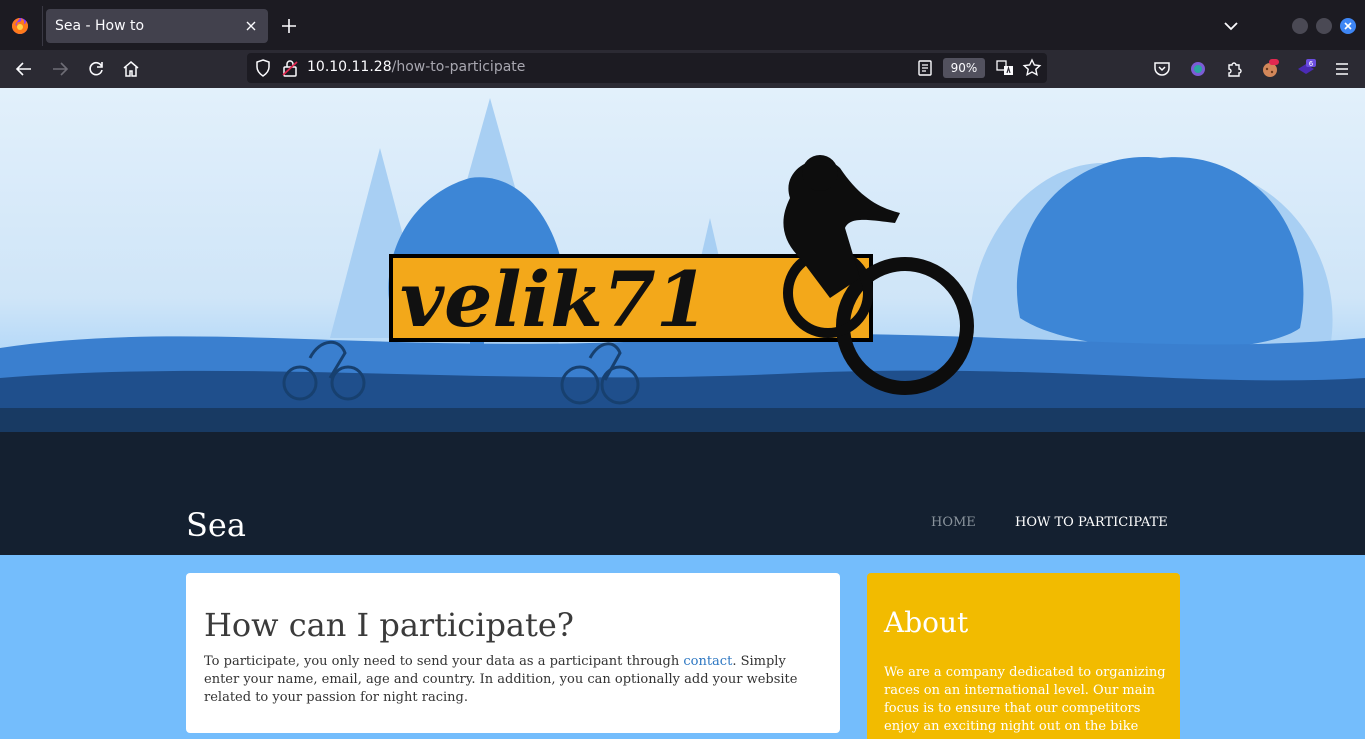 The image size is (1365, 739). What do you see at coordinates (251, 26) in the screenshot?
I see `close-tab-icon` at bounding box center [251, 26].